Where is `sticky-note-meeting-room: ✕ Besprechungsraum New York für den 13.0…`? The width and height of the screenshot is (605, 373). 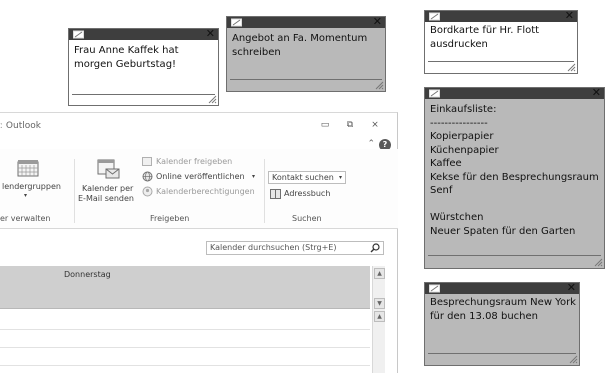
sticky-note-meeting-room: ✕ Besprechungsraum New York für den 13.0… is located at coordinates (502, 324).